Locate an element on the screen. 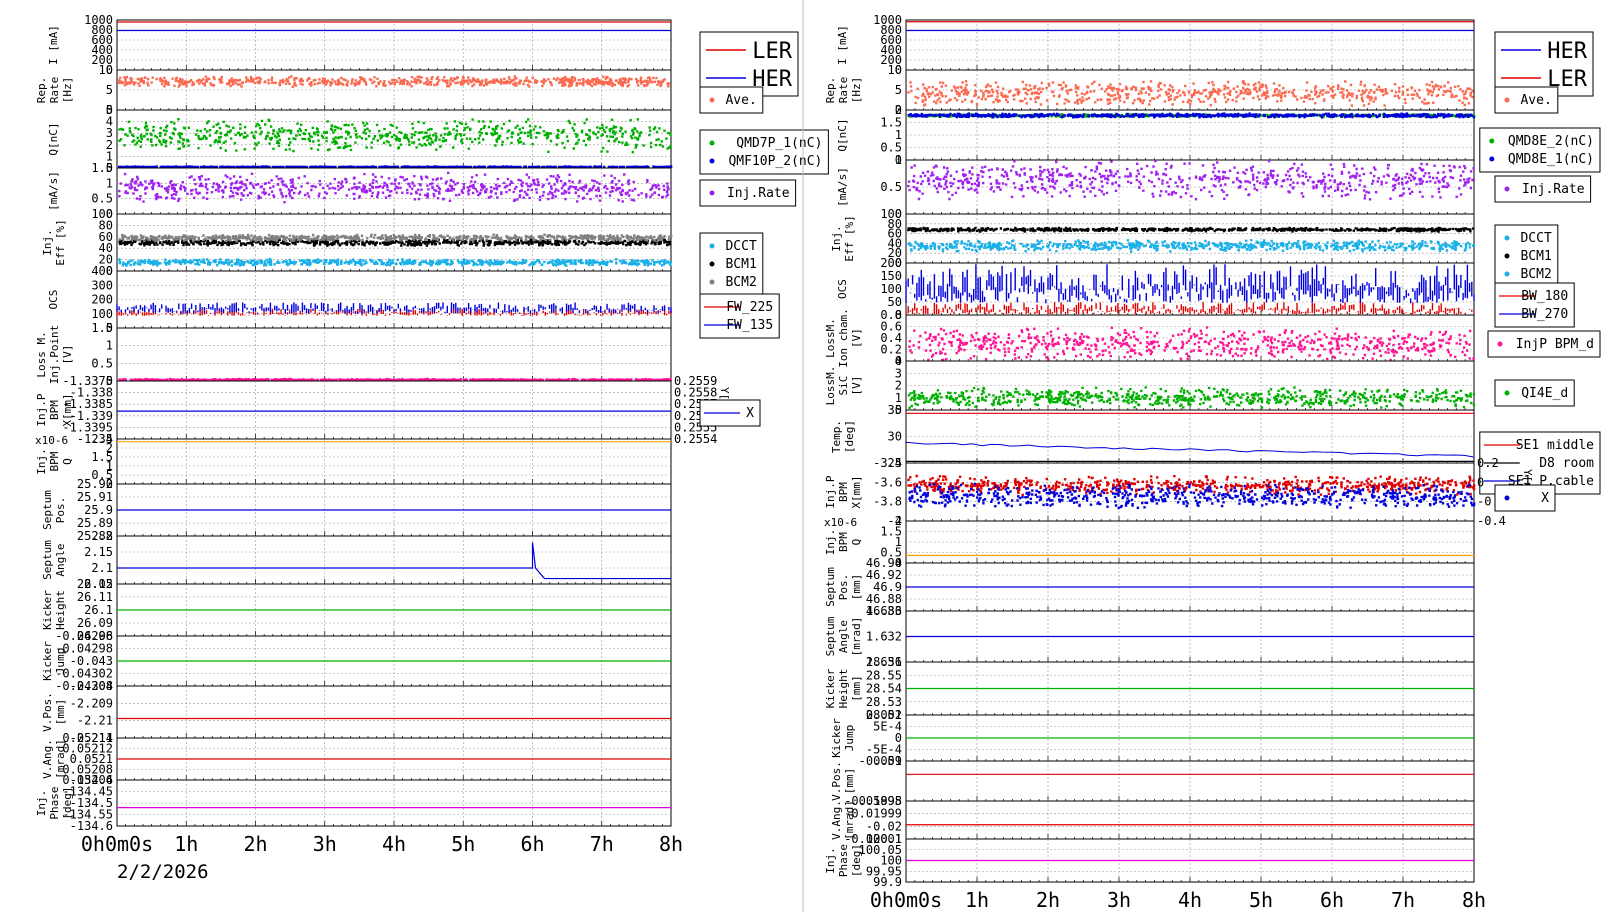 This screenshot has height=916, width=1606. x-tick-label: 0h0m0s is located at coordinates (117, 844).